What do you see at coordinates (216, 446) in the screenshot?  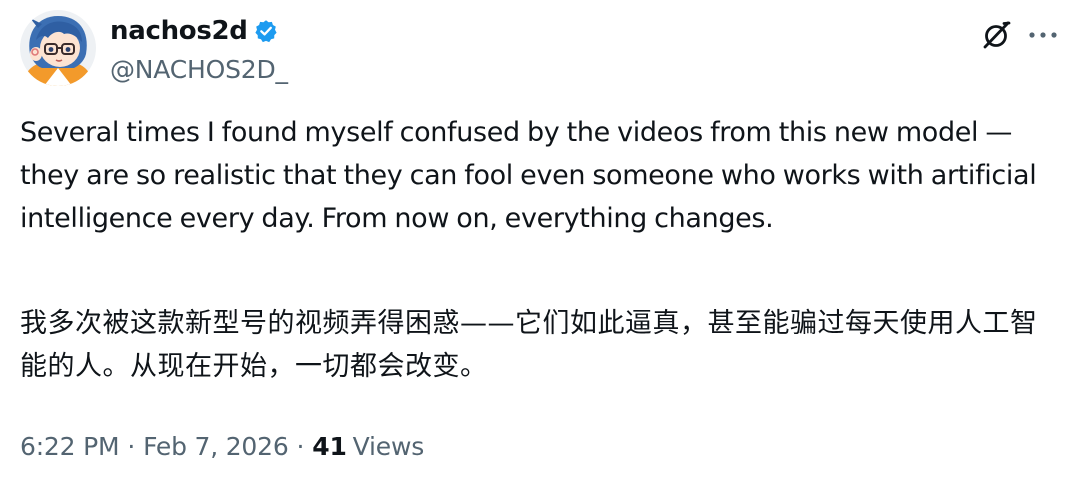 I see `tweet-date: Feb 7, 2026` at bounding box center [216, 446].